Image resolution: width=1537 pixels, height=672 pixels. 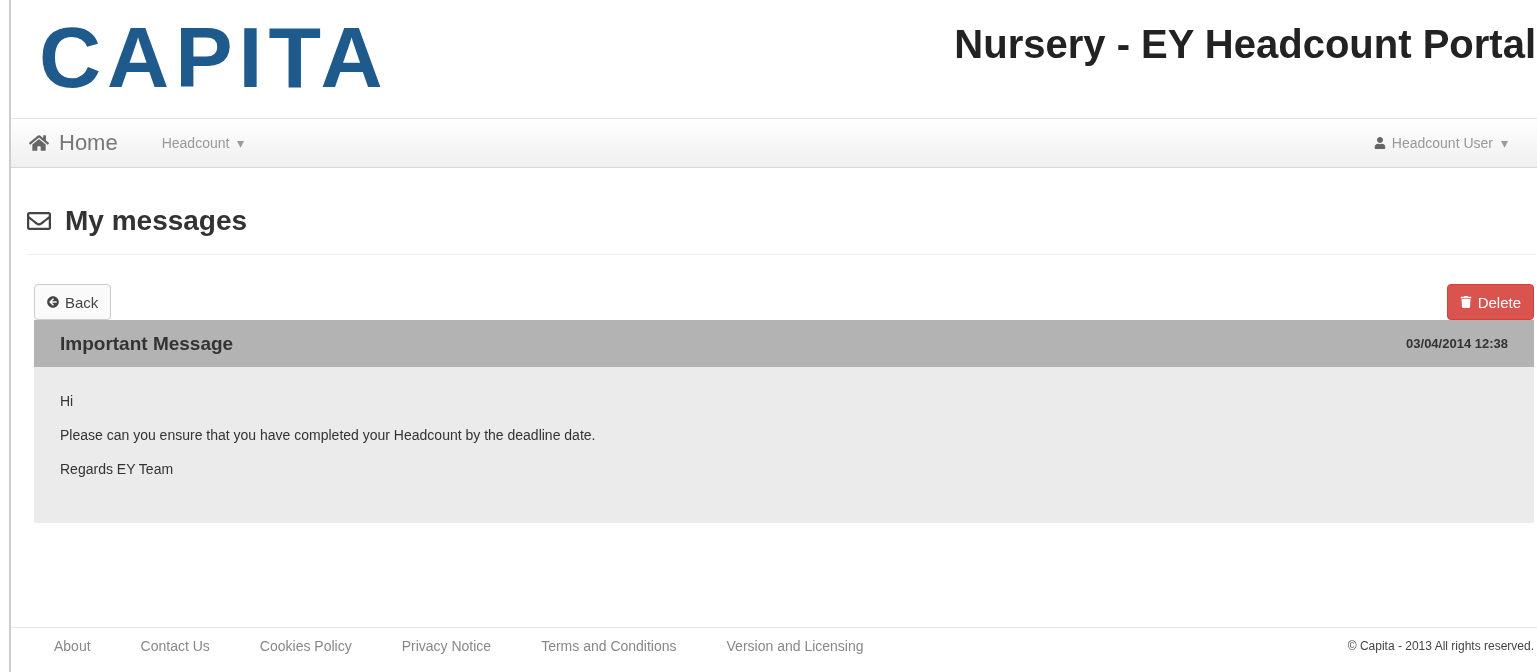 What do you see at coordinates (39, 143) in the screenshot?
I see `home-icon` at bounding box center [39, 143].